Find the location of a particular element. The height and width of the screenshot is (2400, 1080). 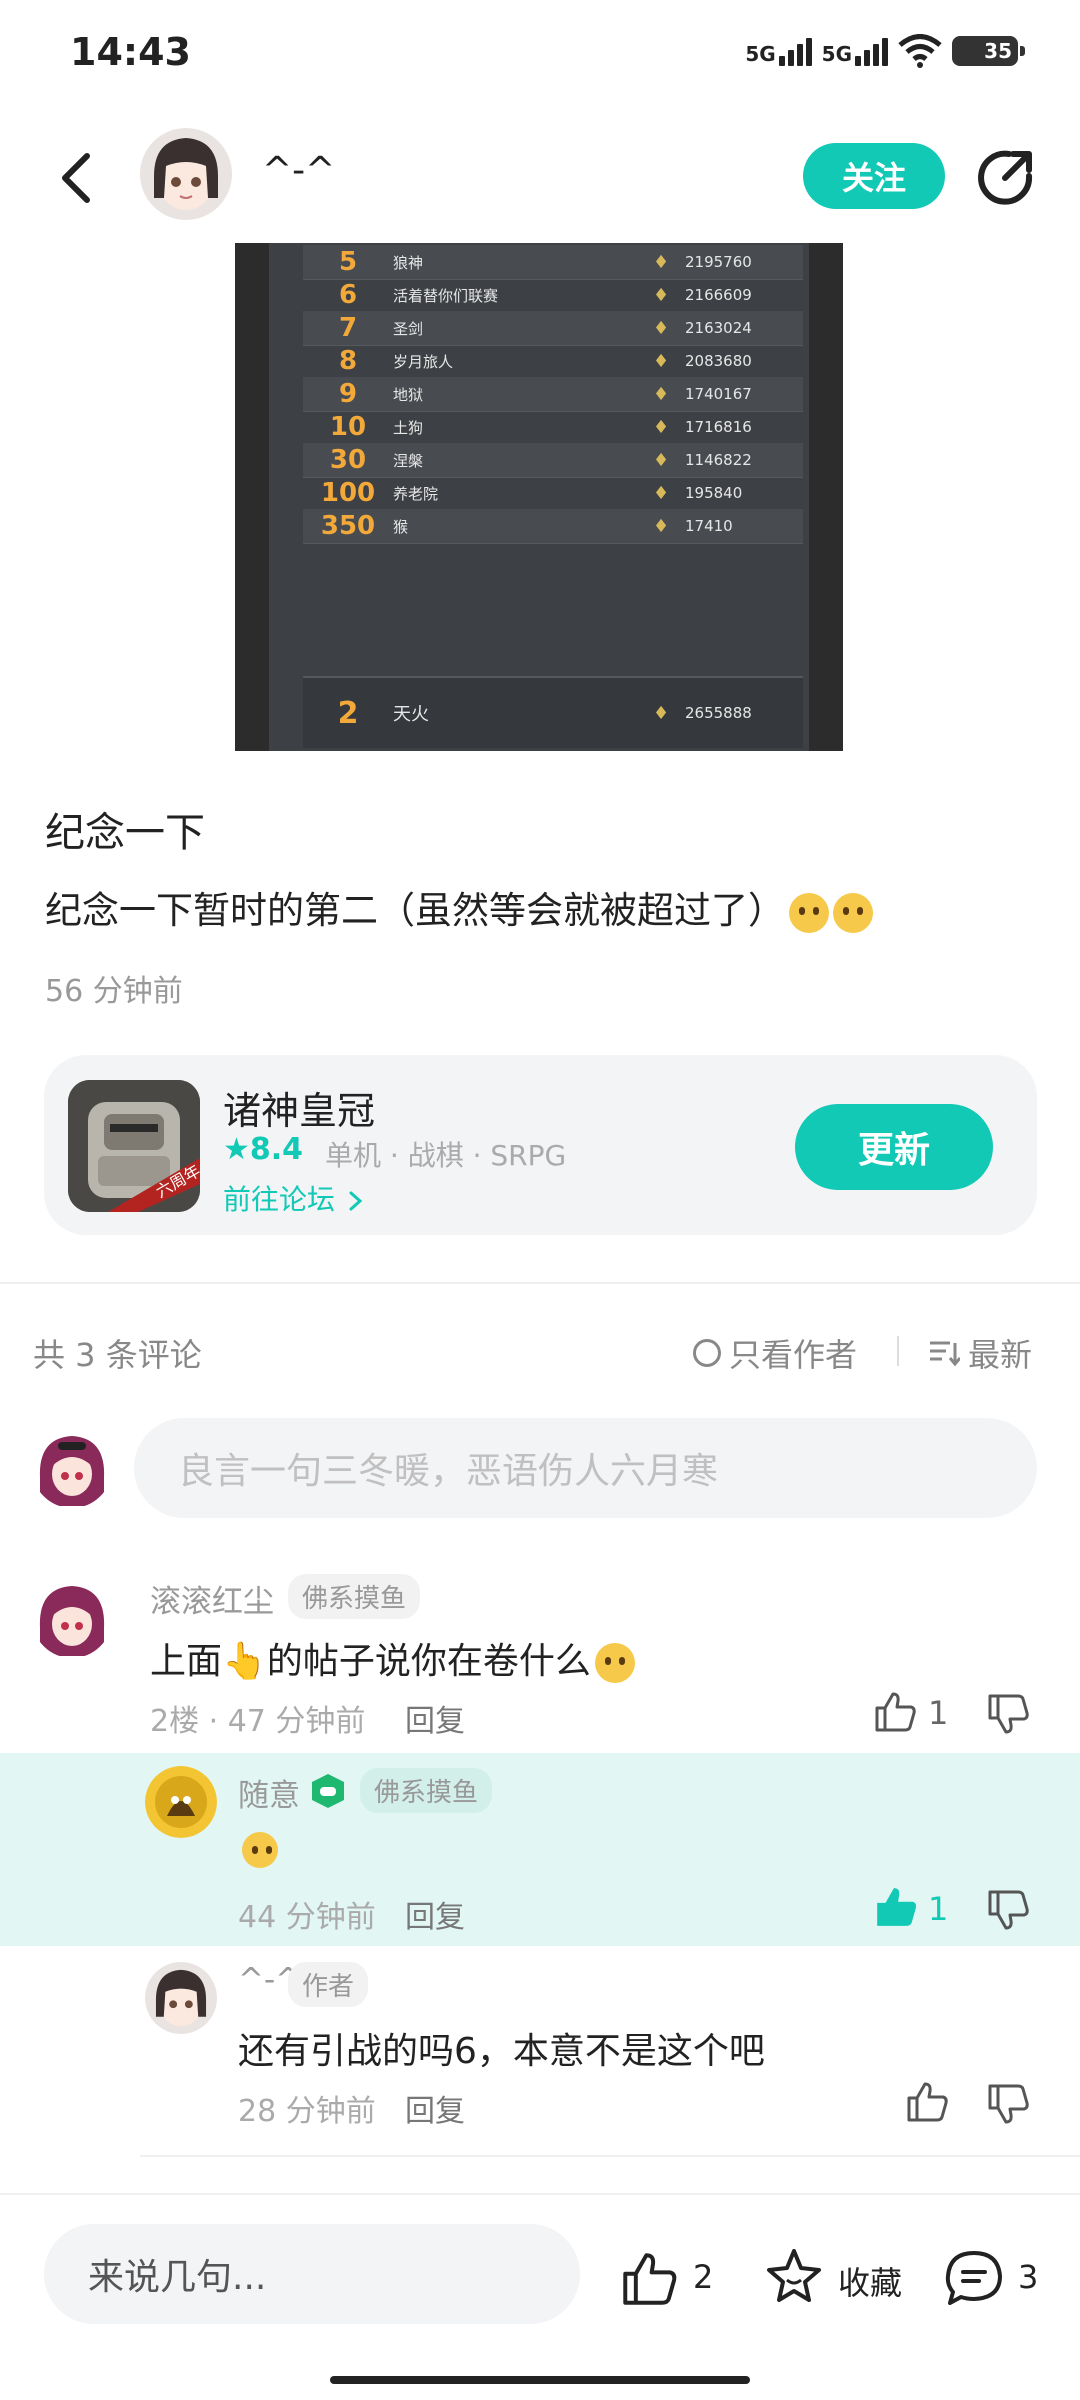

player-name: 天火 is located at coordinates (411, 714).